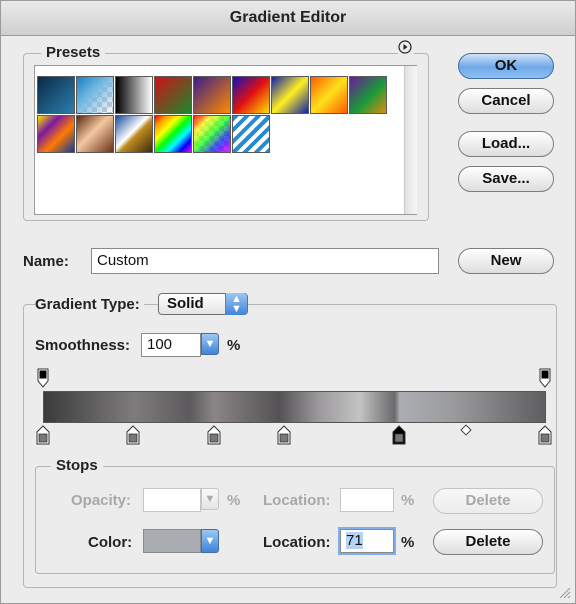  I want to click on color-location-value: 71, so click(354, 540).